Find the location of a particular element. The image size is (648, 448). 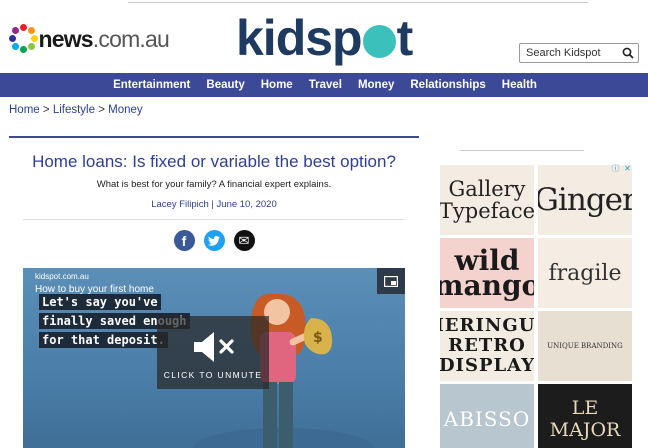

breadcrumb-home: Home is located at coordinates (24, 110).